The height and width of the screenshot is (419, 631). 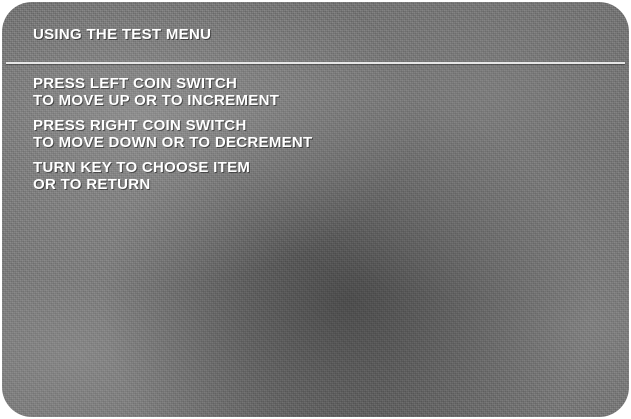 What do you see at coordinates (156, 100) in the screenshot?
I see `instruction-line: TO MOVE UP OR TO INCREMENT` at bounding box center [156, 100].